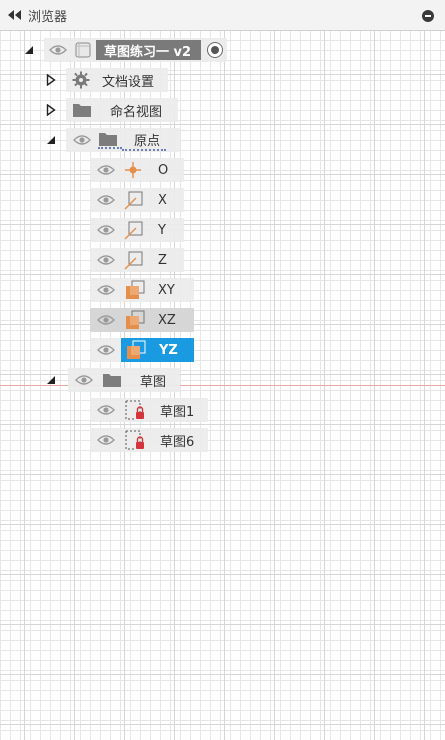 The height and width of the screenshot is (740, 445). What do you see at coordinates (83, 50) in the screenshot?
I see `component-cube-icon` at bounding box center [83, 50].